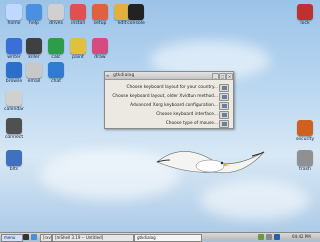 This screenshot has height=242, width=320. I want to click on close-icon: ×, so click(229, 76).